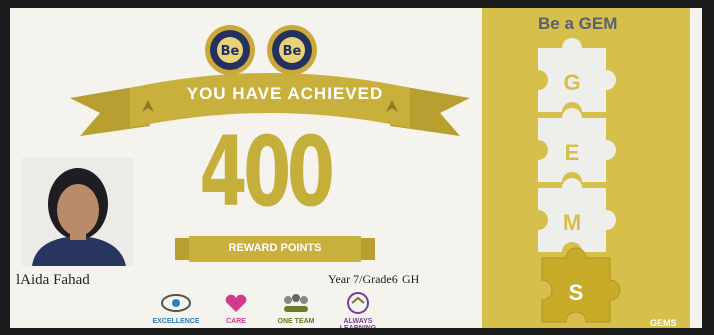 The height and width of the screenshot is (335, 714). What do you see at coordinates (572, 152) in the screenshot?
I see `puzzle-letter-e: E` at bounding box center [572, 152].